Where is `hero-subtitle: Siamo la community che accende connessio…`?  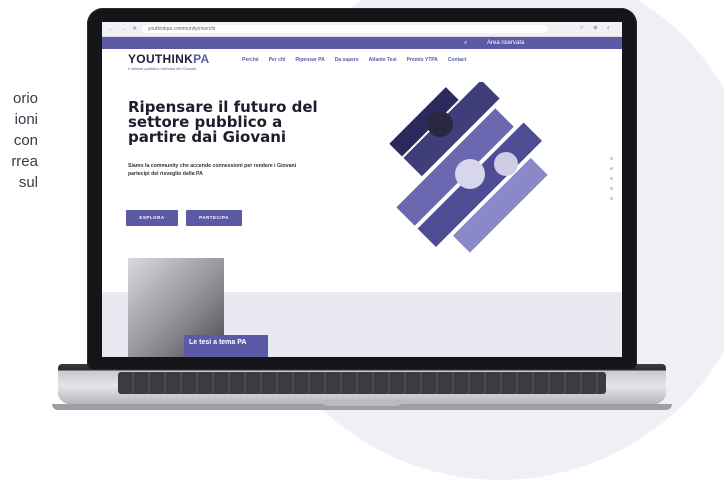
hero-subtitle: Siamo la community che accende connessio… is located at coordinates (212, 170).